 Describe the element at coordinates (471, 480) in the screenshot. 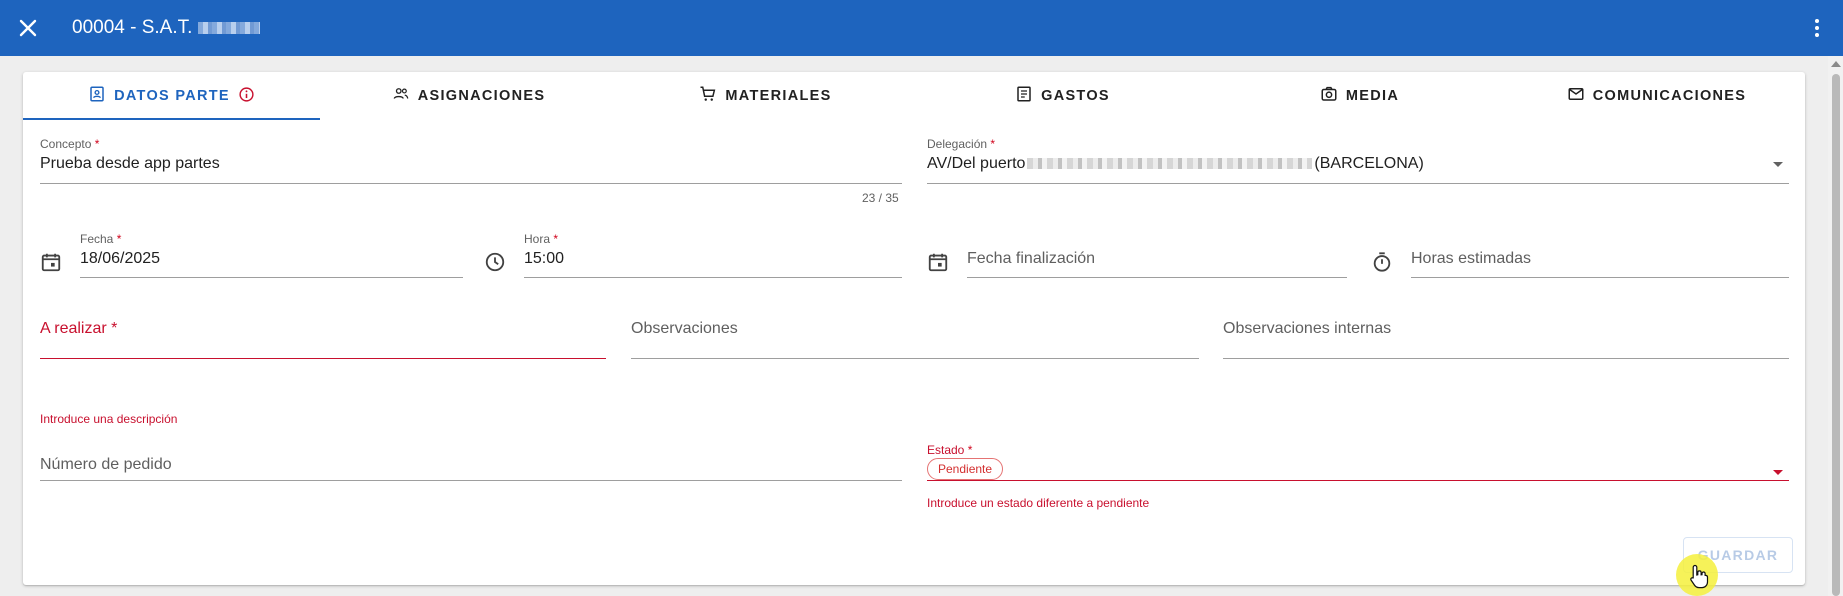

I see `numero-pedido-underline` at that location.